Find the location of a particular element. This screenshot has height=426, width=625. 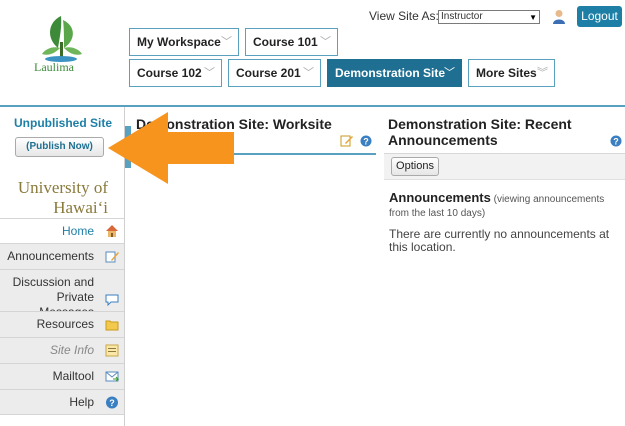

view-site-as-label: View Site As: is located at coordinates (404, 16).